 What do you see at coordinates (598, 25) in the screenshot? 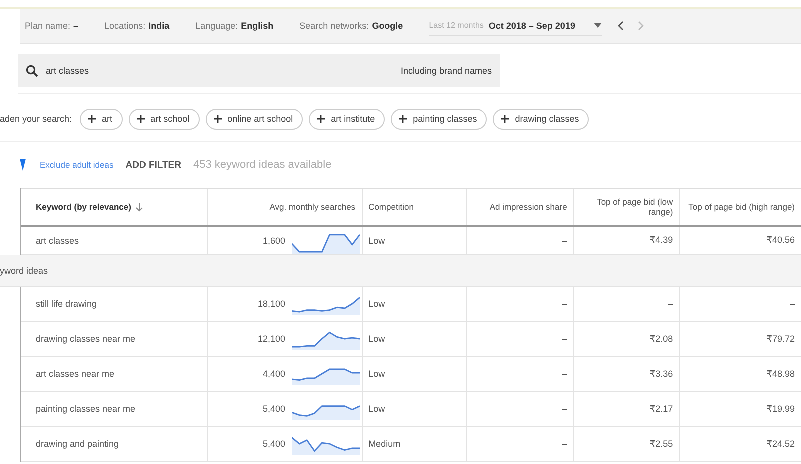
I see `dropdown-caret-icon` at bounding box center [598, 25].